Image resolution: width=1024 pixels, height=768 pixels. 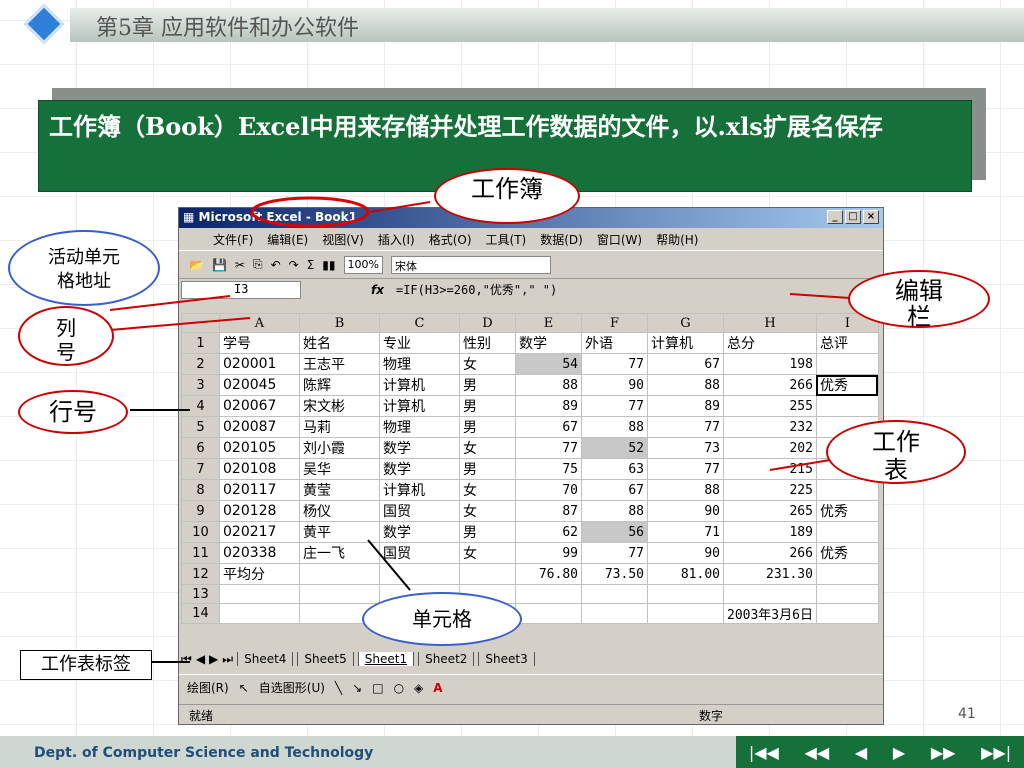 I want to click on cell: 女, so click(x=487, y=553).